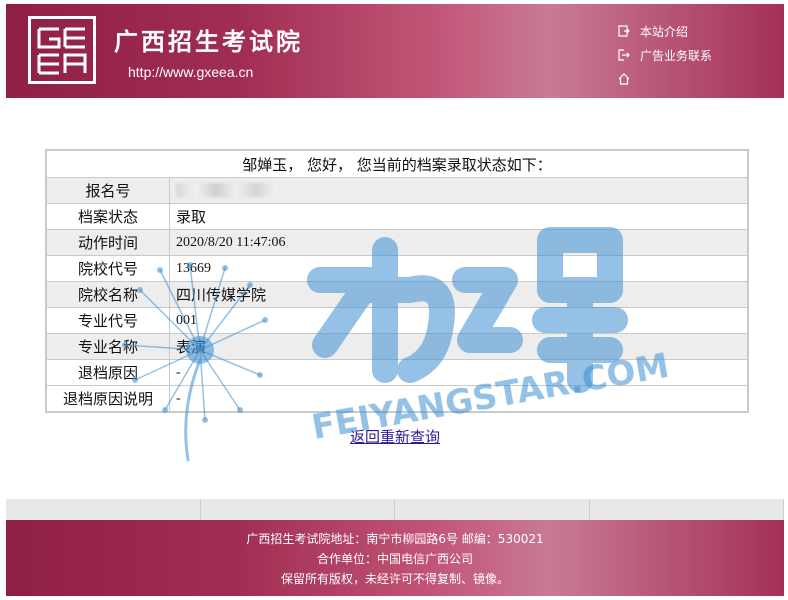 Image resolution: width=788 pixels, height=600 pixels. I want to click on row-label: 院校代号, so click(107, 268).